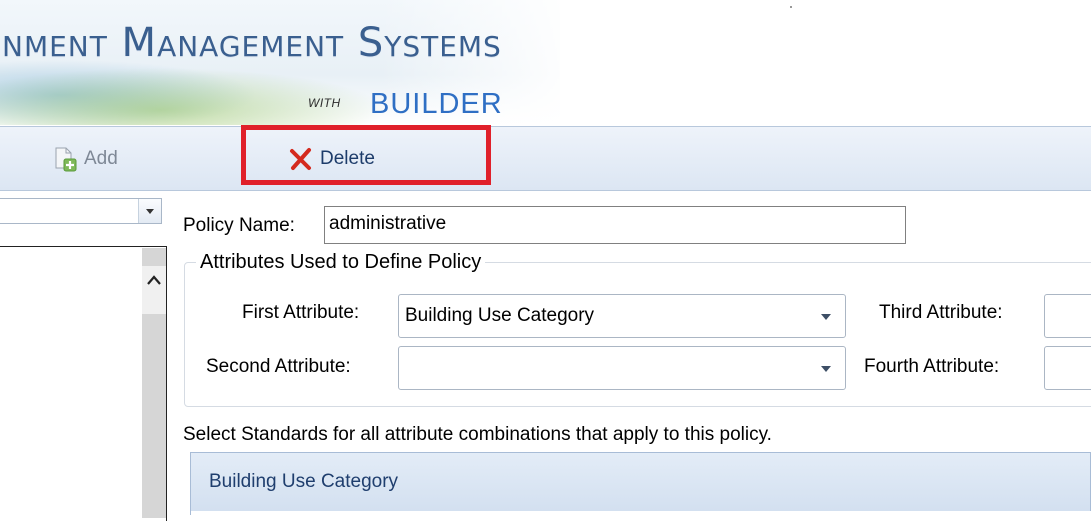 The height and width of the screenshot is (521, 1091). I want to click on standards-grid-header: Building Use Category, so click(640, 482).